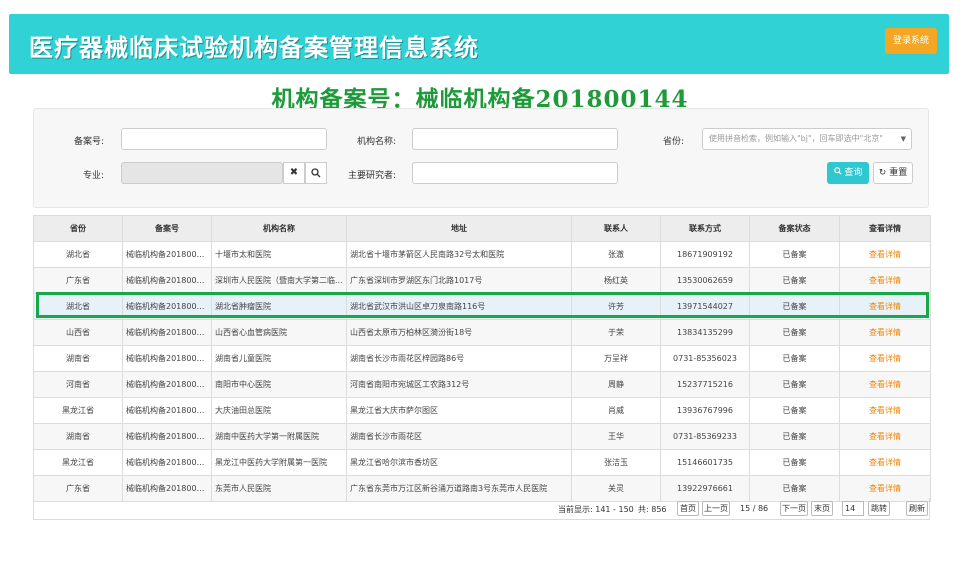  I want to click on next-page-button: 下一页, so click(794, 508).